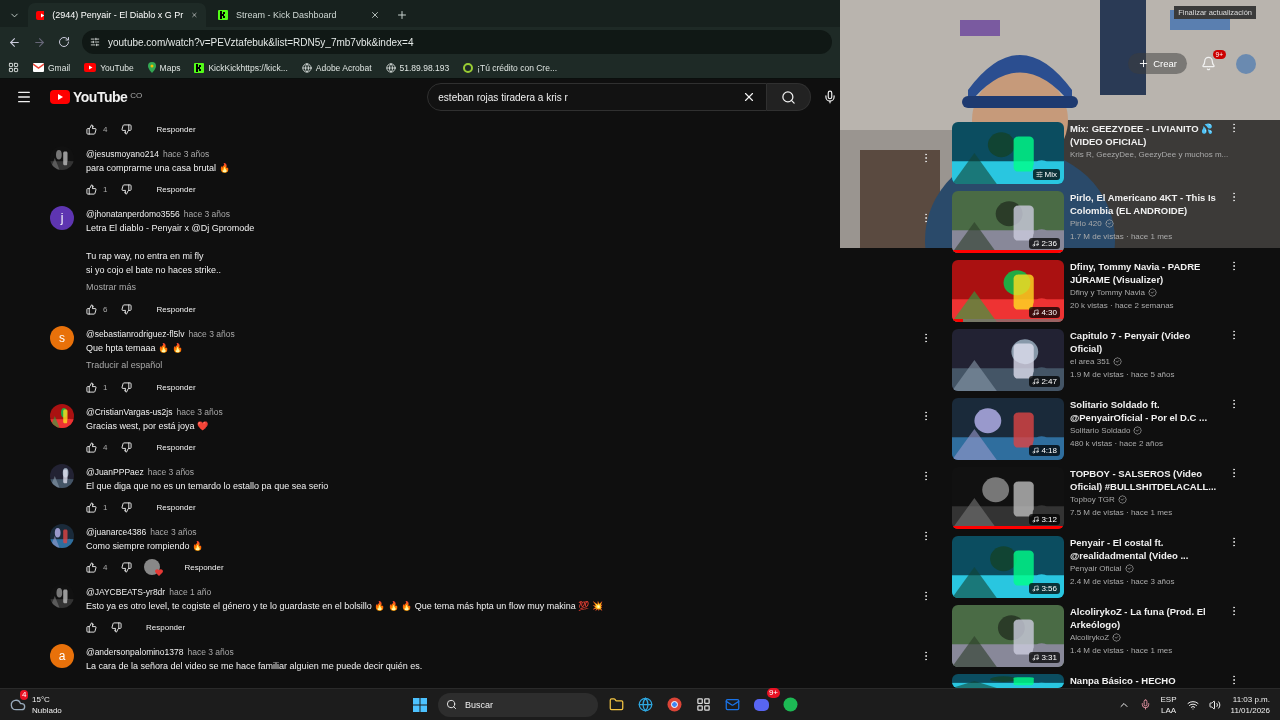 Image resolution: width=1280 pixels, height=720 pixels. What do you see at coordinates (148, 426) in the screenshot?
I see `comment-text: Gracias west, por está joya ❤` at bounding box center [148, 426].